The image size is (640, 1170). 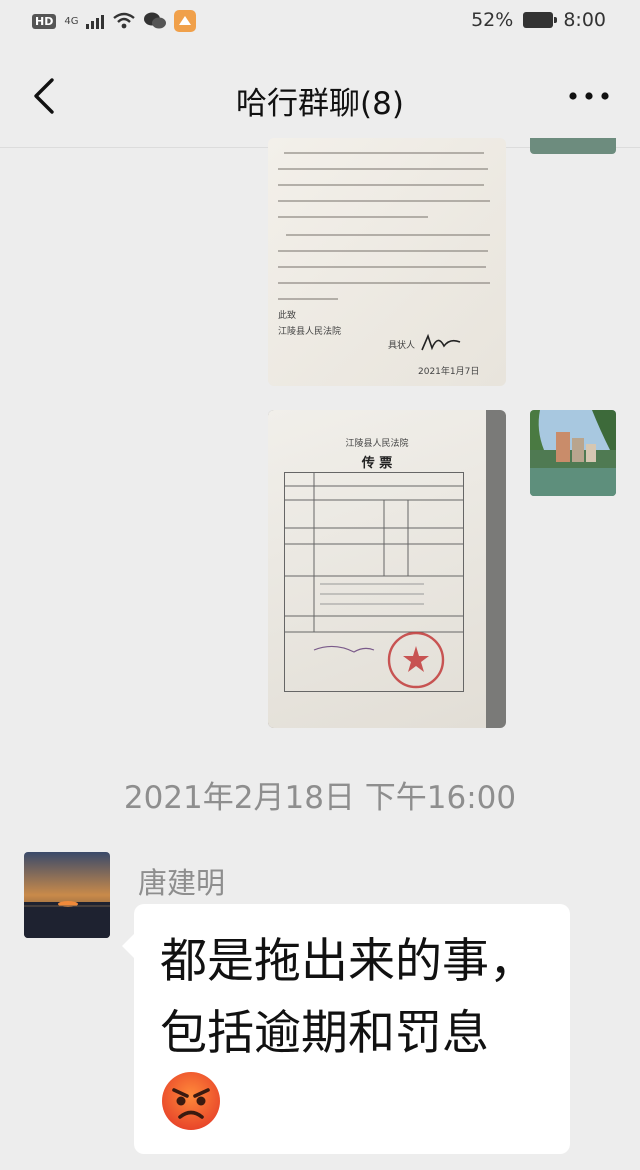 What do you see at coordinates (71, 21) in the screenshot?
I see `network-type: 4G` at bounding box center [71, 21].